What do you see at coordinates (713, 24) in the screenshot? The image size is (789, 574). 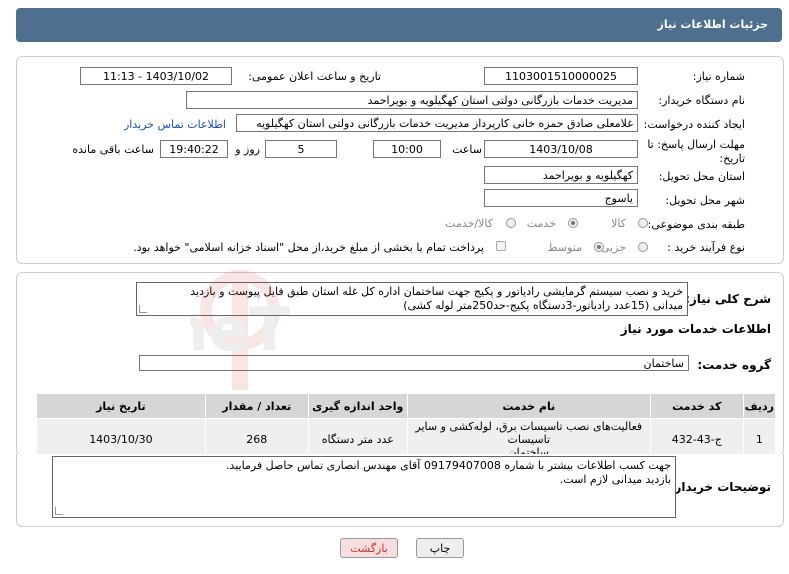 I see `page-title: جزئیات اطلاعات نیاز` at bounding box center [713, 24].